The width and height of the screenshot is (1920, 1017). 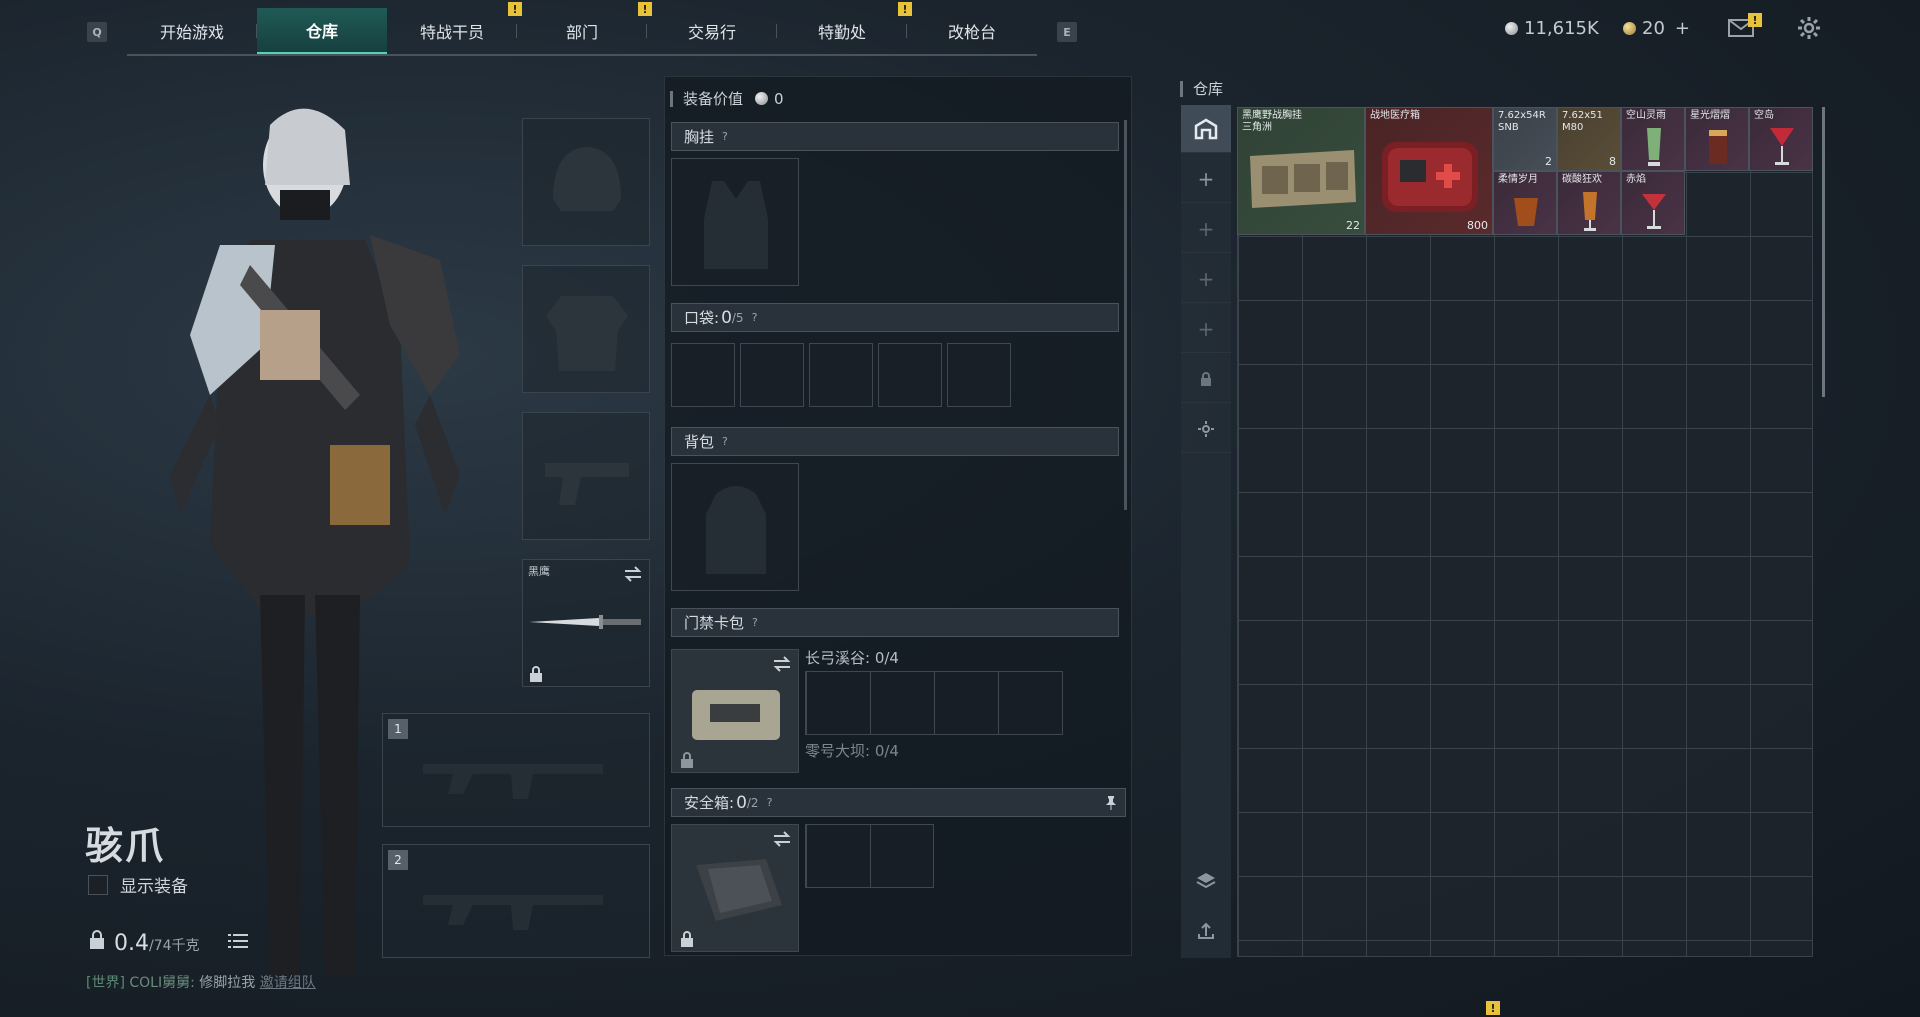 I want to click on safebox-header: 安全箱: 0/2?, so click(x=898, y=802).